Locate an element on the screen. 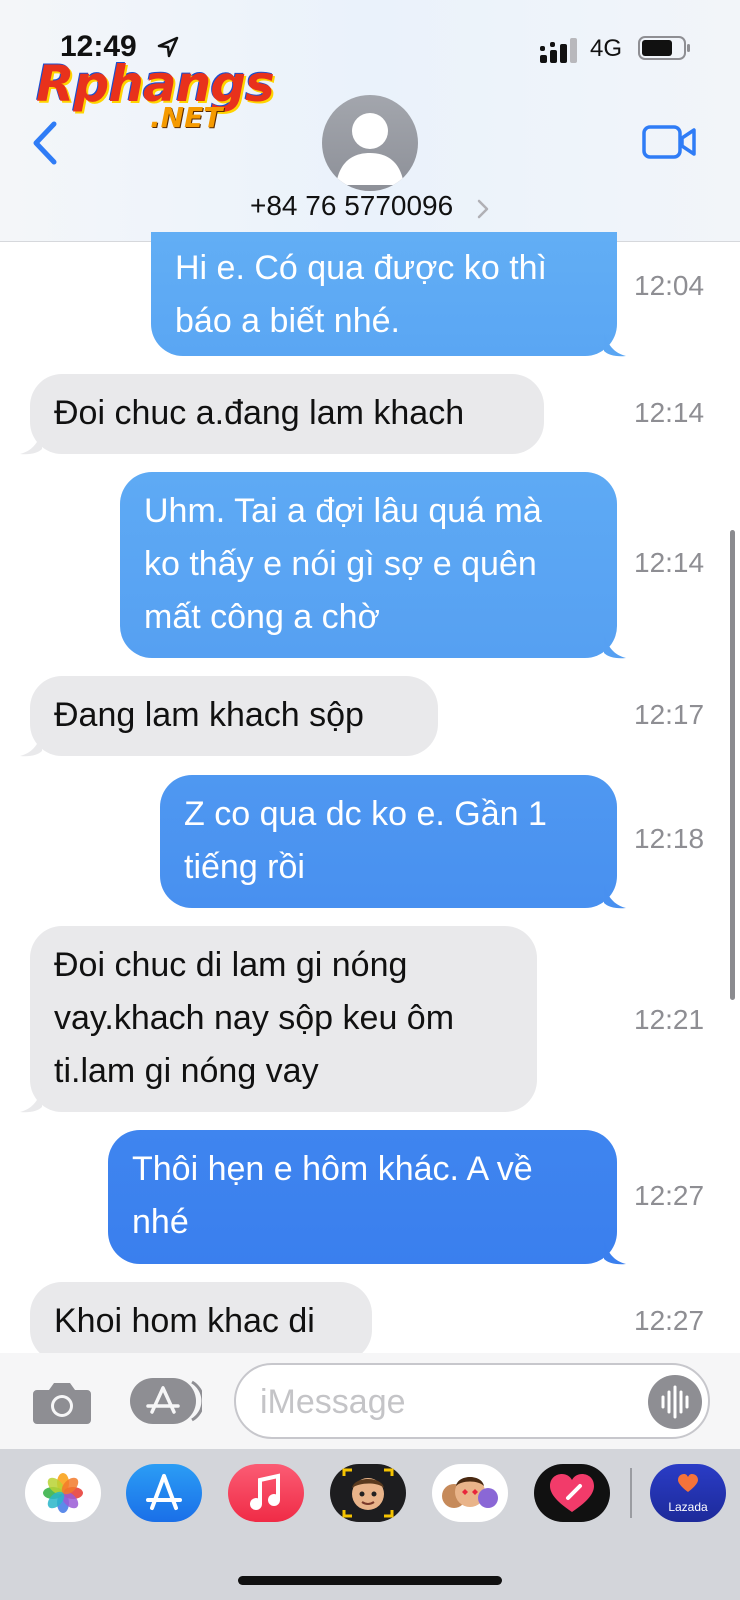  memoji-icon is located at coordinates (368, 1493).